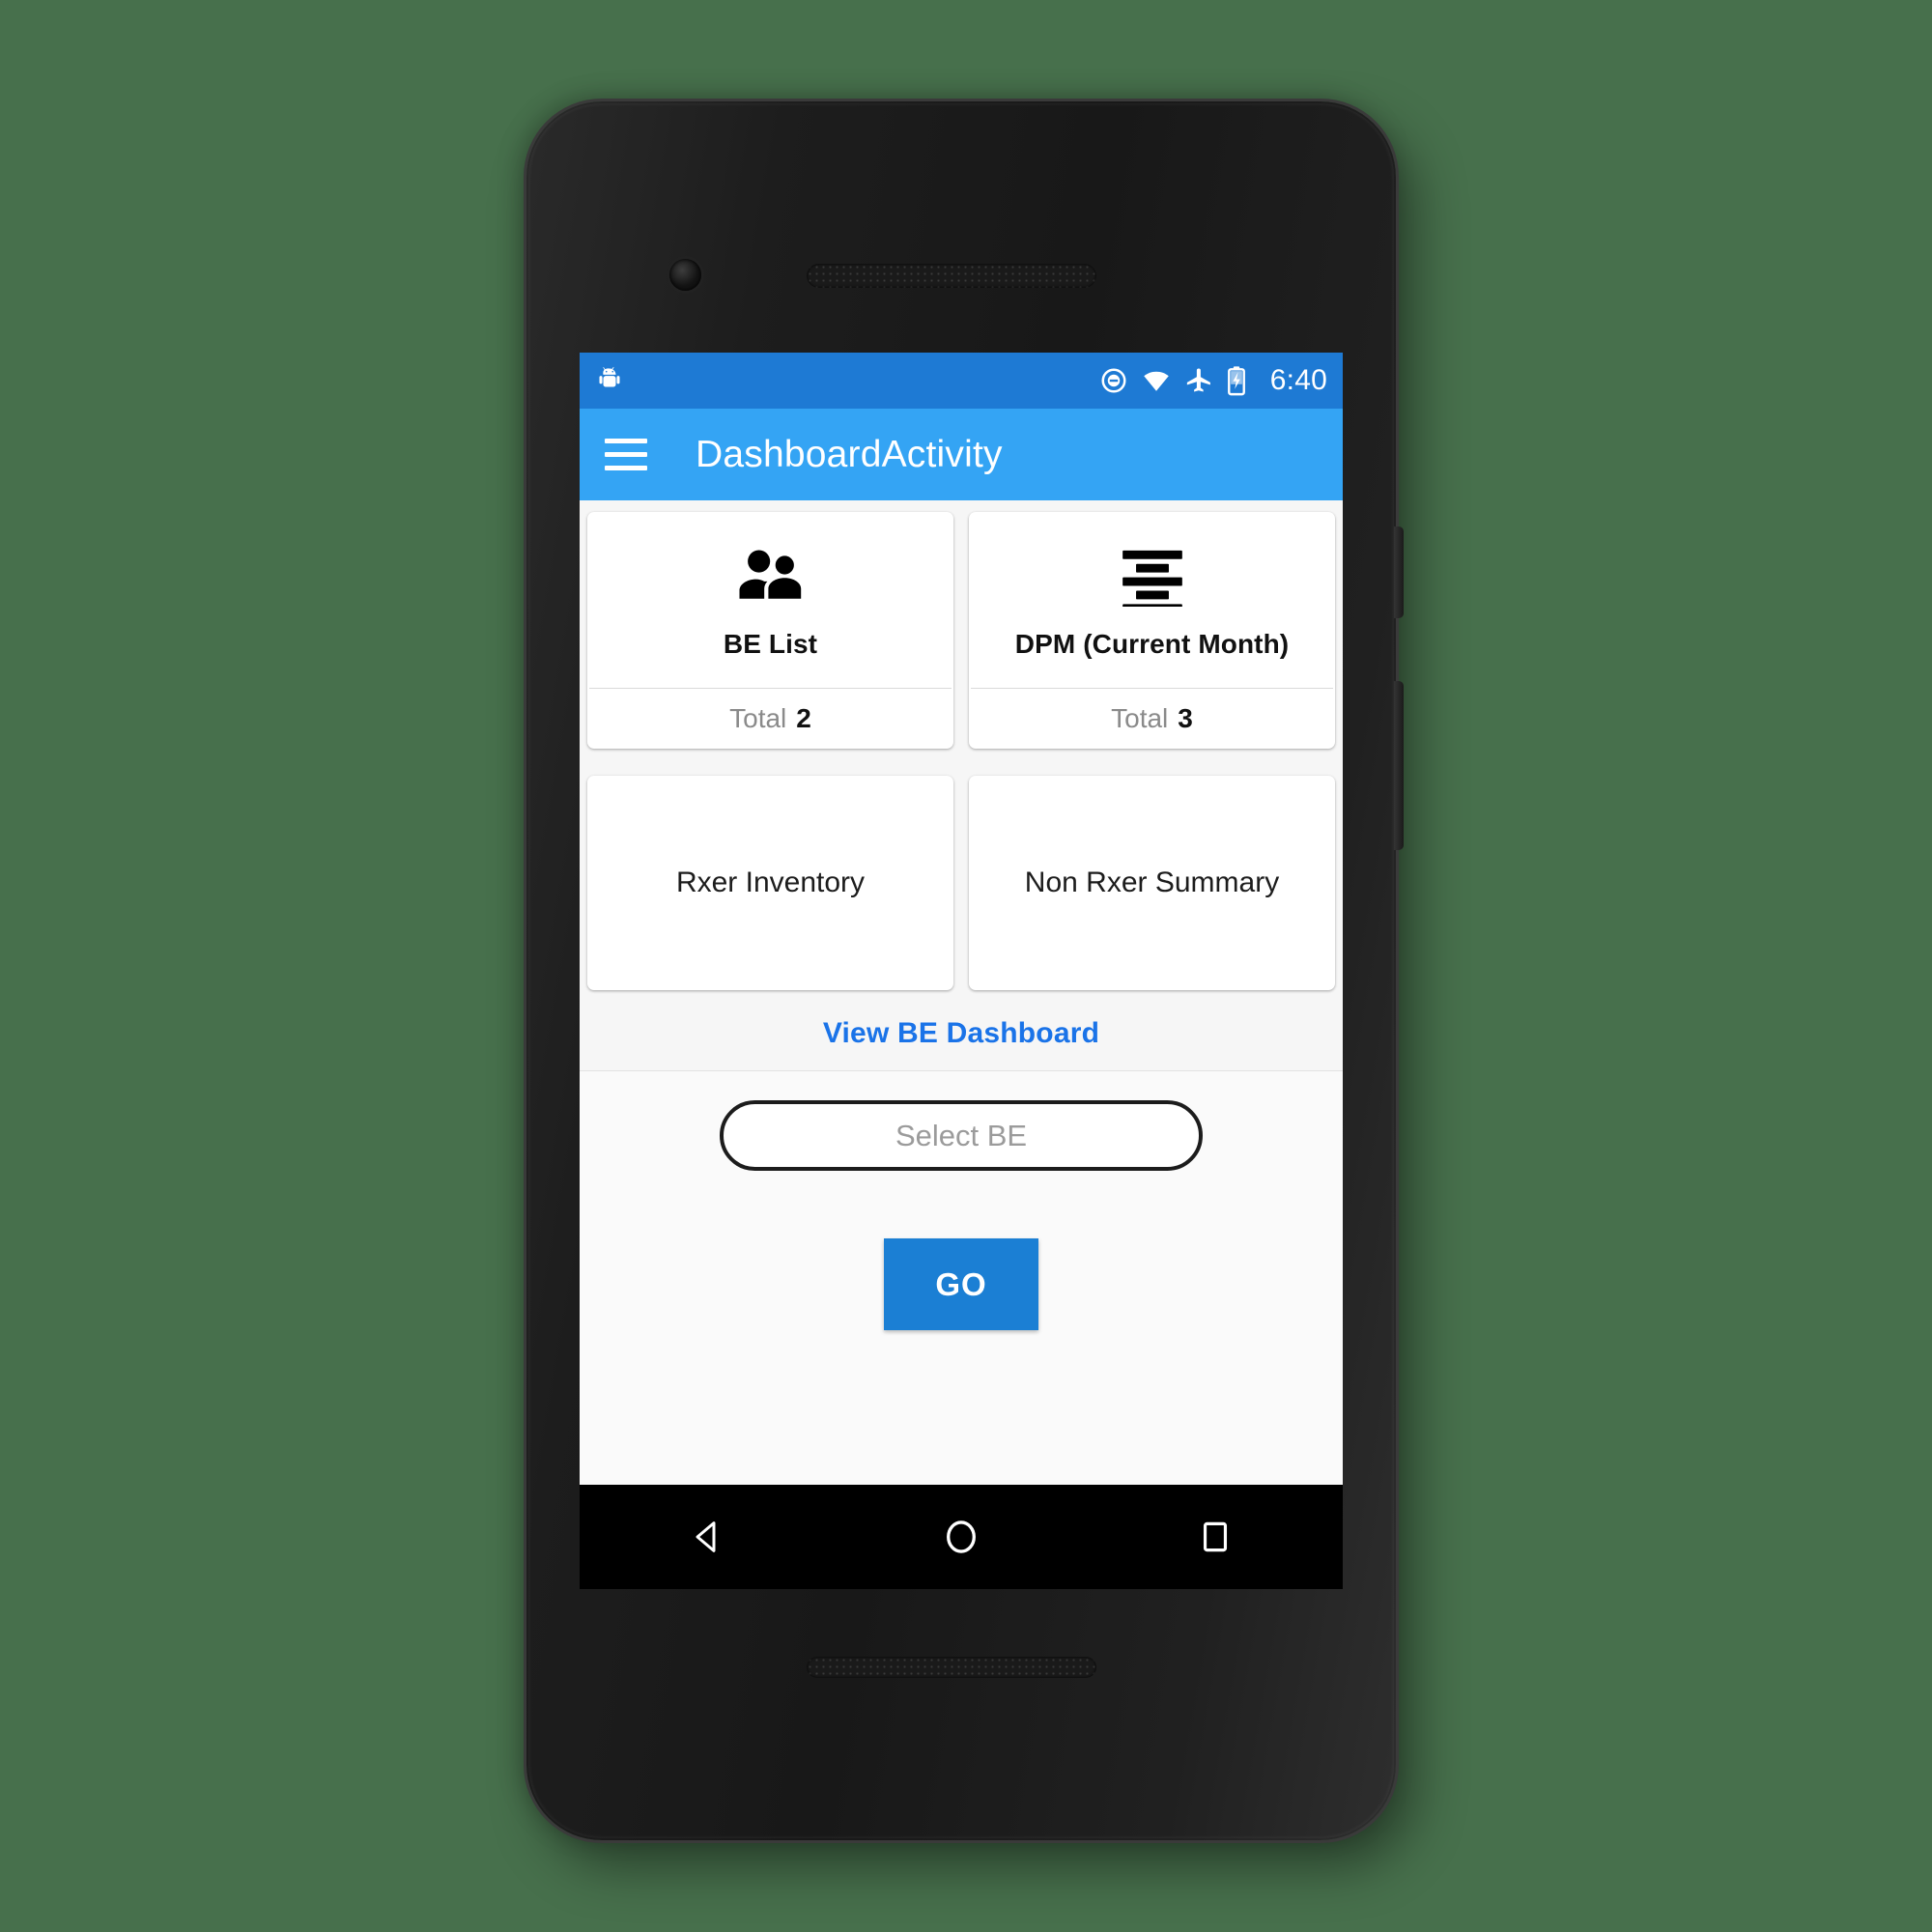 This screenshot has width=1932, height=1932. I want to click on do-not-disturb-icon, so click(1113, 380).